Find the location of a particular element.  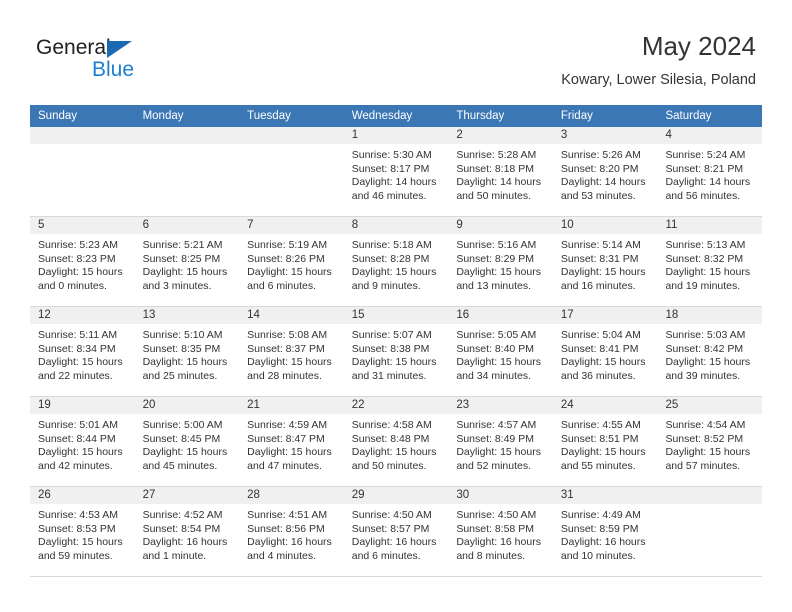

general-blue-logo: General Blue is located at coordinates (126, 61).